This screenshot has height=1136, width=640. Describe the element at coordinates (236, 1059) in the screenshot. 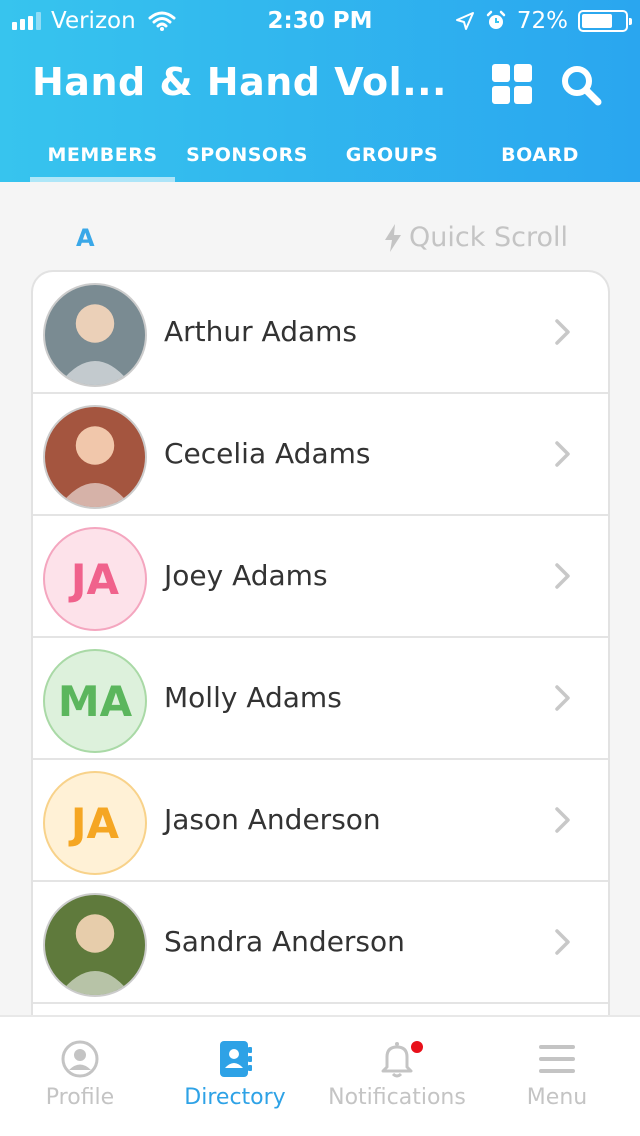

I see `directory-icon` at that location.